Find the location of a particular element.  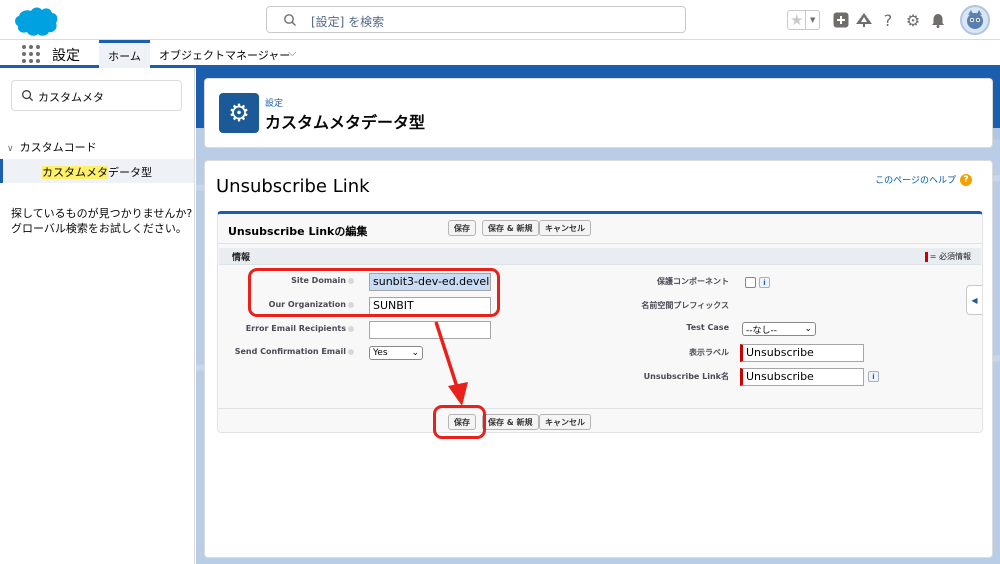

cancel-button-bottom: キャンセル is located at coordinates (565, 422).